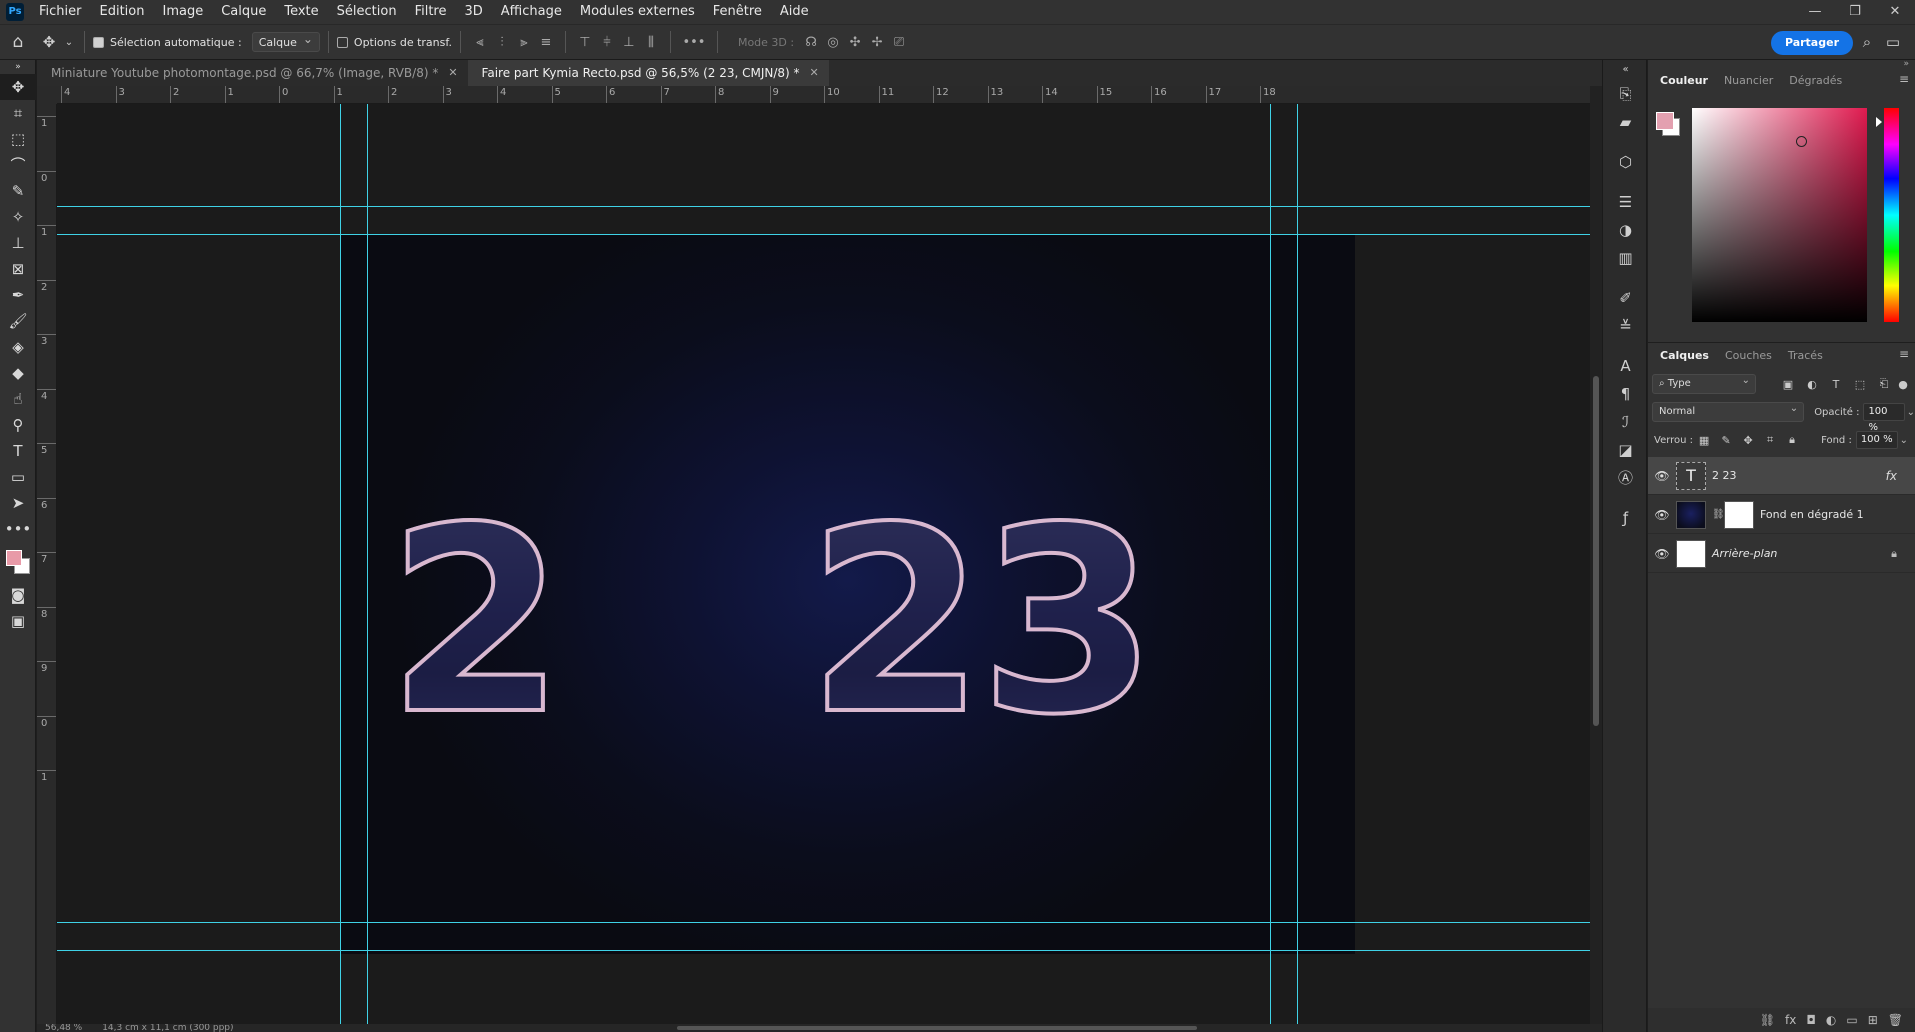 The height and width of the screenshot is (1032, 1915). Describe the element at coordinates (1860, 384) in the screenshot. I see `filter-shape-icon: ⬚` at that location.